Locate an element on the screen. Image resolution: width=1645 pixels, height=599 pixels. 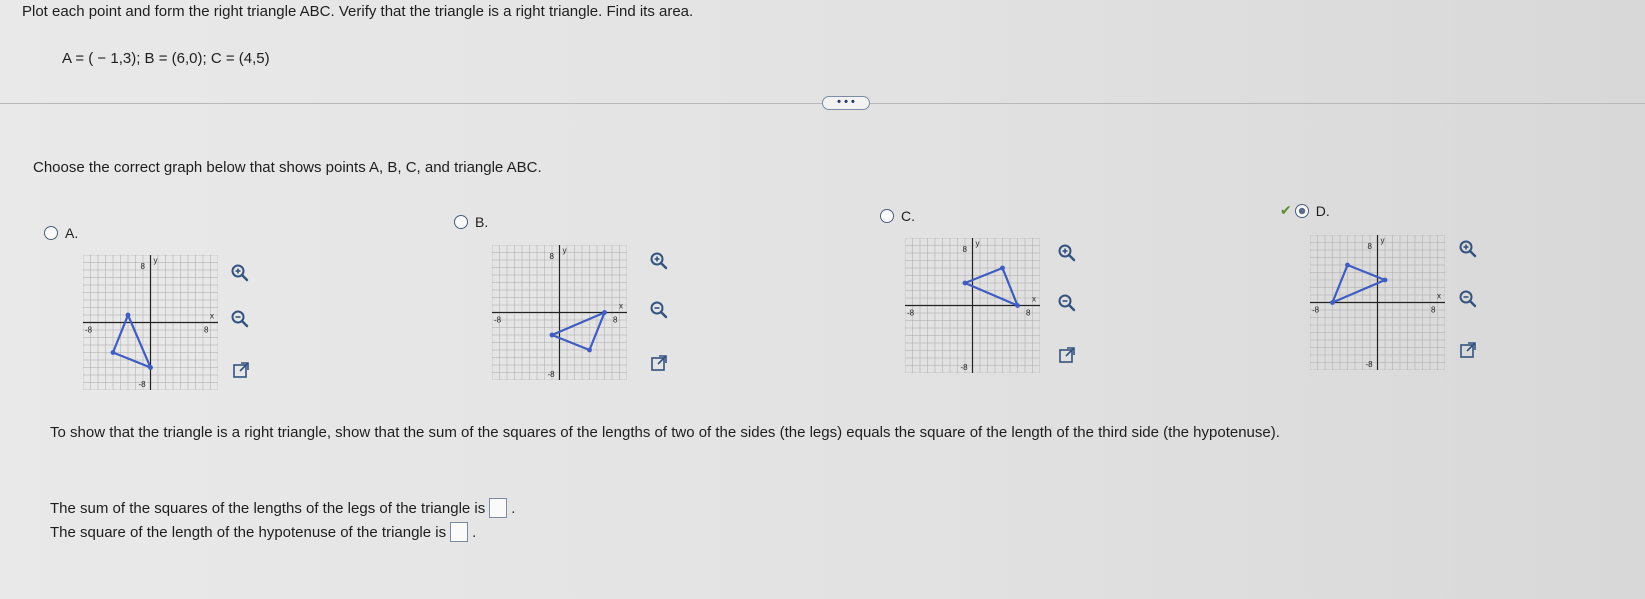
graph-c: y x 8 -8 8 -8 is located at coordinates (972, 305).